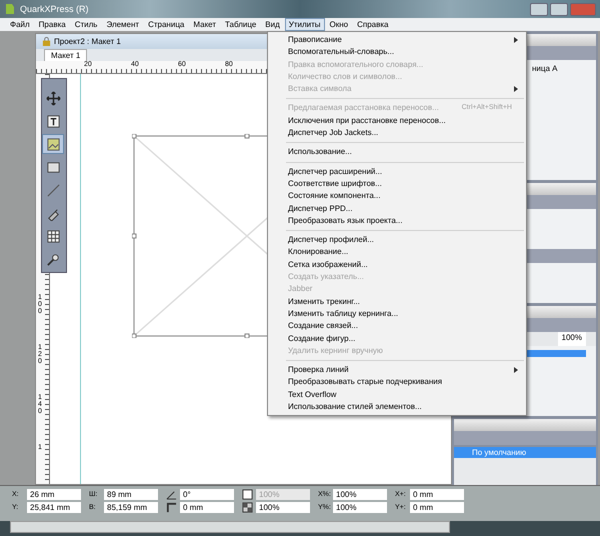 Image resolution: width=600 pixels, height=536 pixels. I want to click on menu-bar-item: Элемент, so click(123, 24).